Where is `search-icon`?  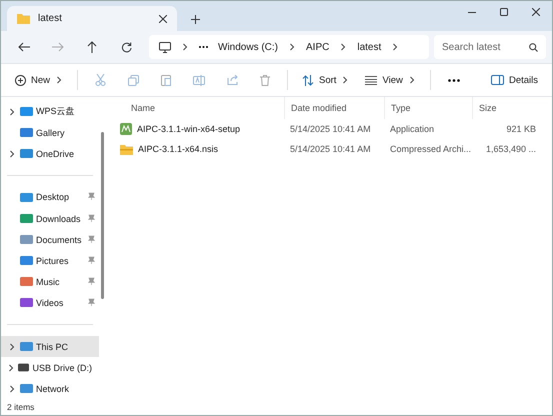
search-icon is located at coordinates (533, 47).